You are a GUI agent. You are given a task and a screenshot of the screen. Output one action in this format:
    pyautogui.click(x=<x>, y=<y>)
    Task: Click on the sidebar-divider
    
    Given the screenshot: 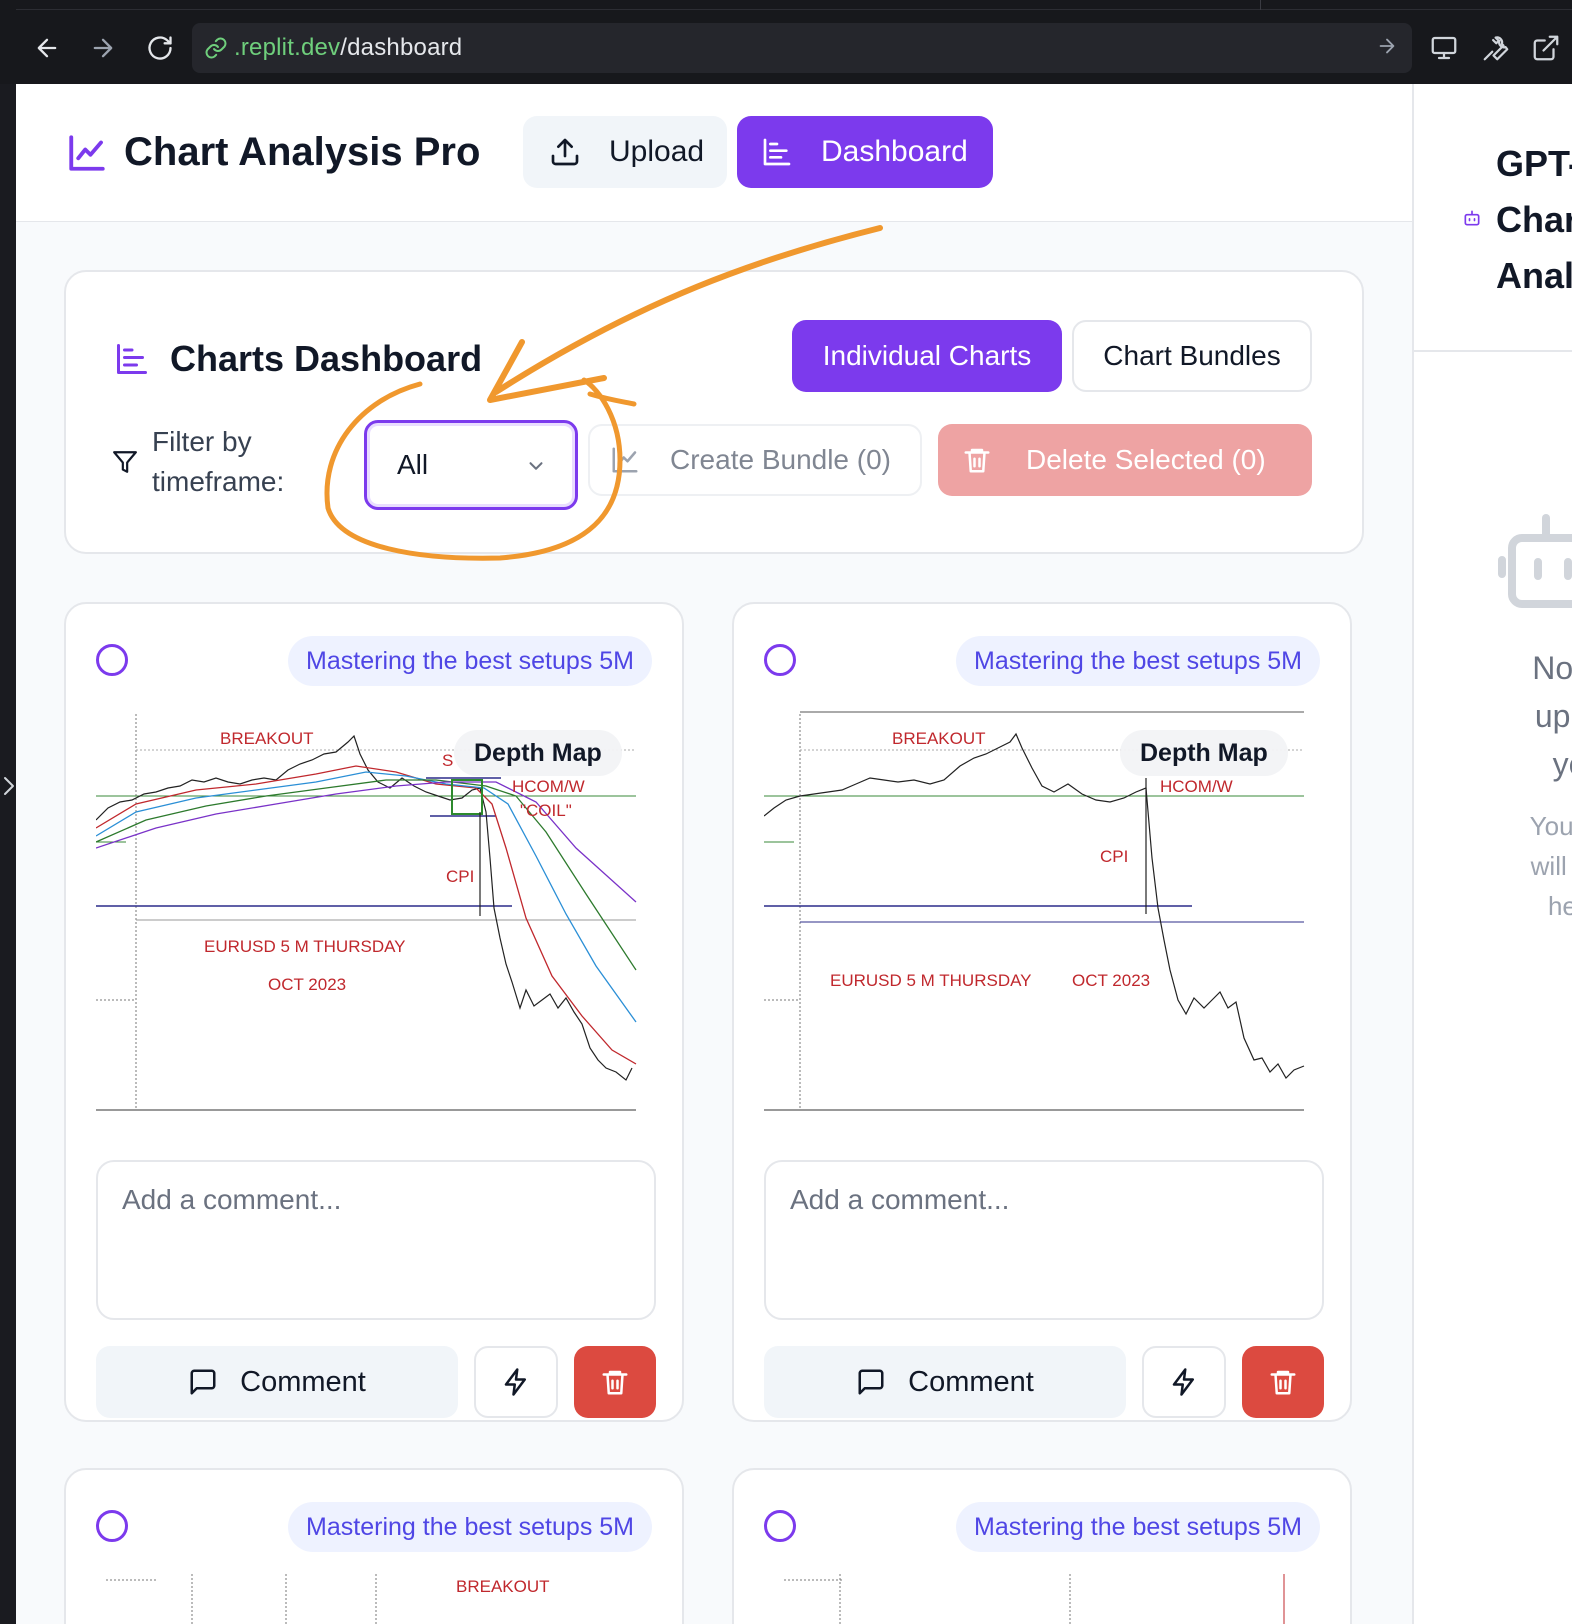 What is the action you would take?
    pyautogui.click(x=1493, y=351)
    